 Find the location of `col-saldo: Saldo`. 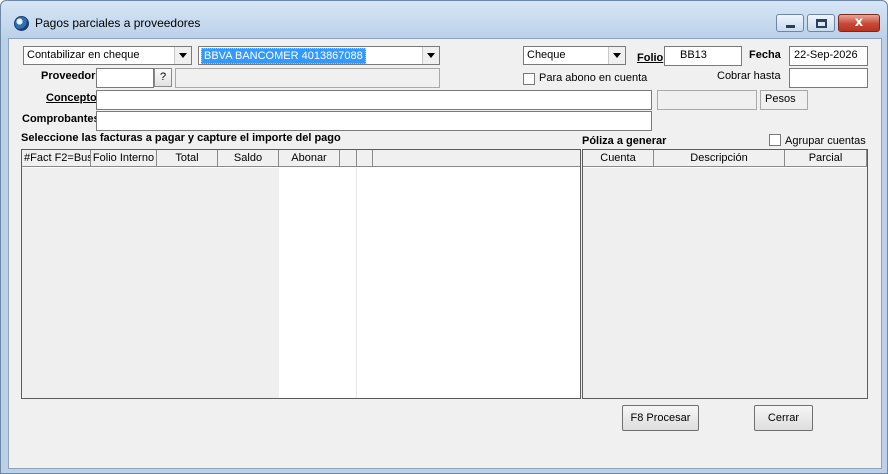

col-saldo: Saldo is located at coordinates (248, 158).